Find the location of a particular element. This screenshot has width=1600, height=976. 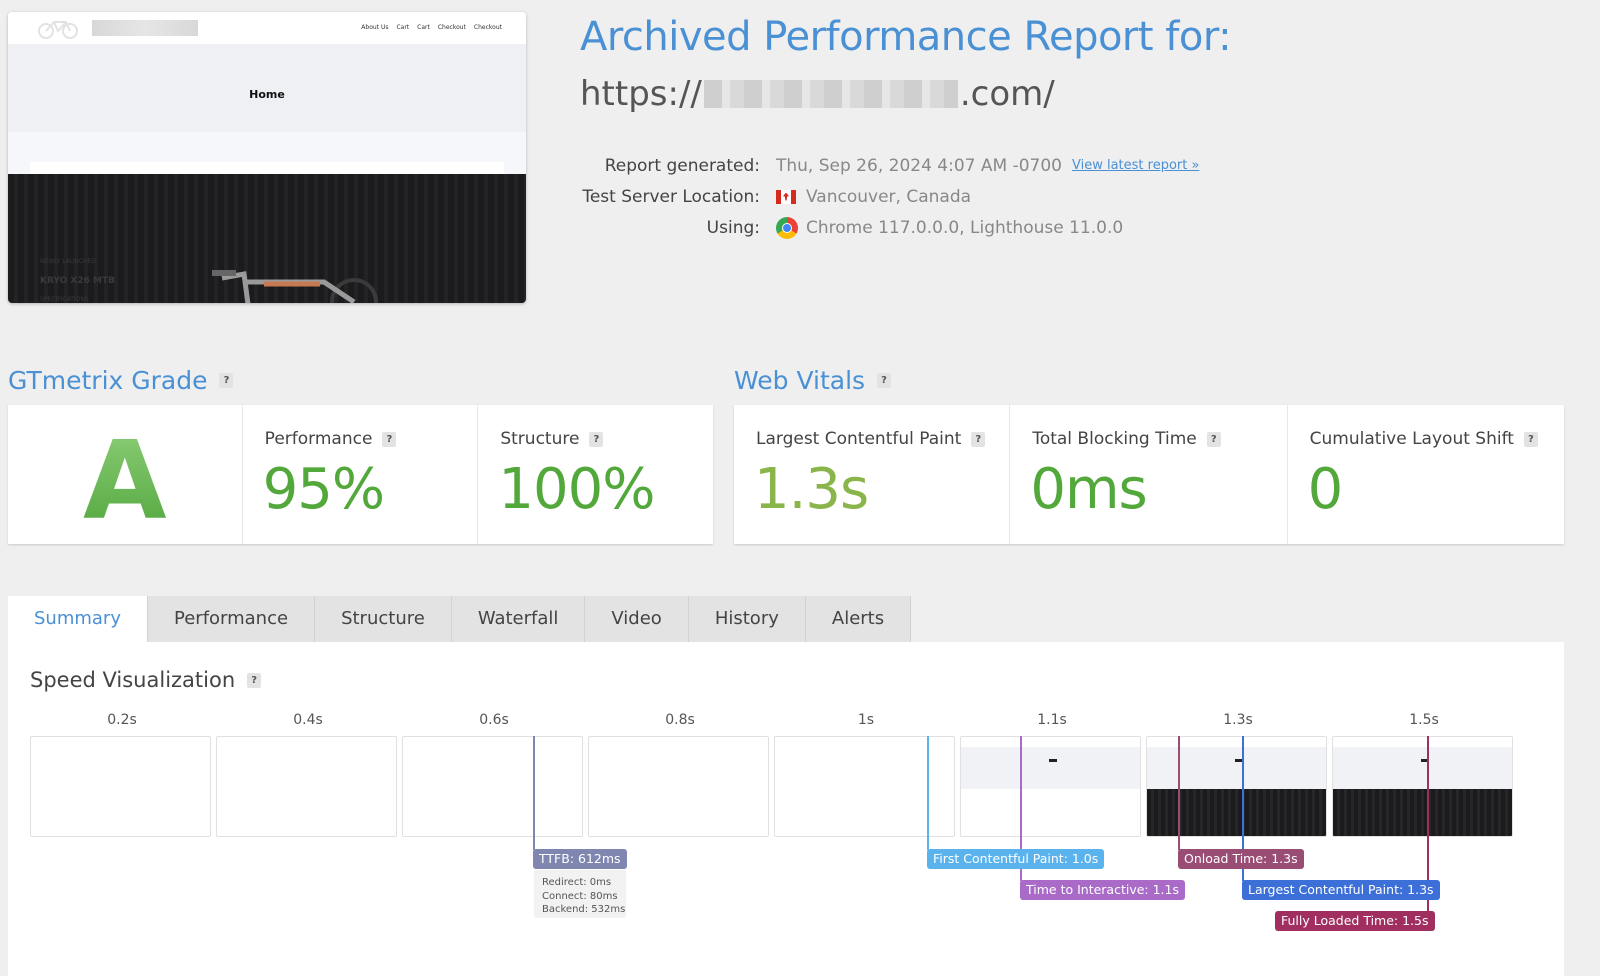

web-vitals-heading: Web Vitals ? is located at coordinates (813, 380).